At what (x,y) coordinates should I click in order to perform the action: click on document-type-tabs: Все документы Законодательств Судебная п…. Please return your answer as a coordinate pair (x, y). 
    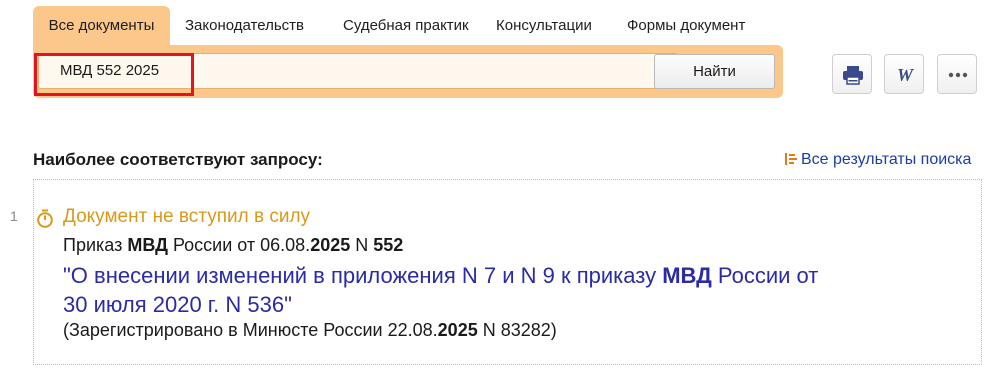
    Looking at the image, I should click on (393, 26).